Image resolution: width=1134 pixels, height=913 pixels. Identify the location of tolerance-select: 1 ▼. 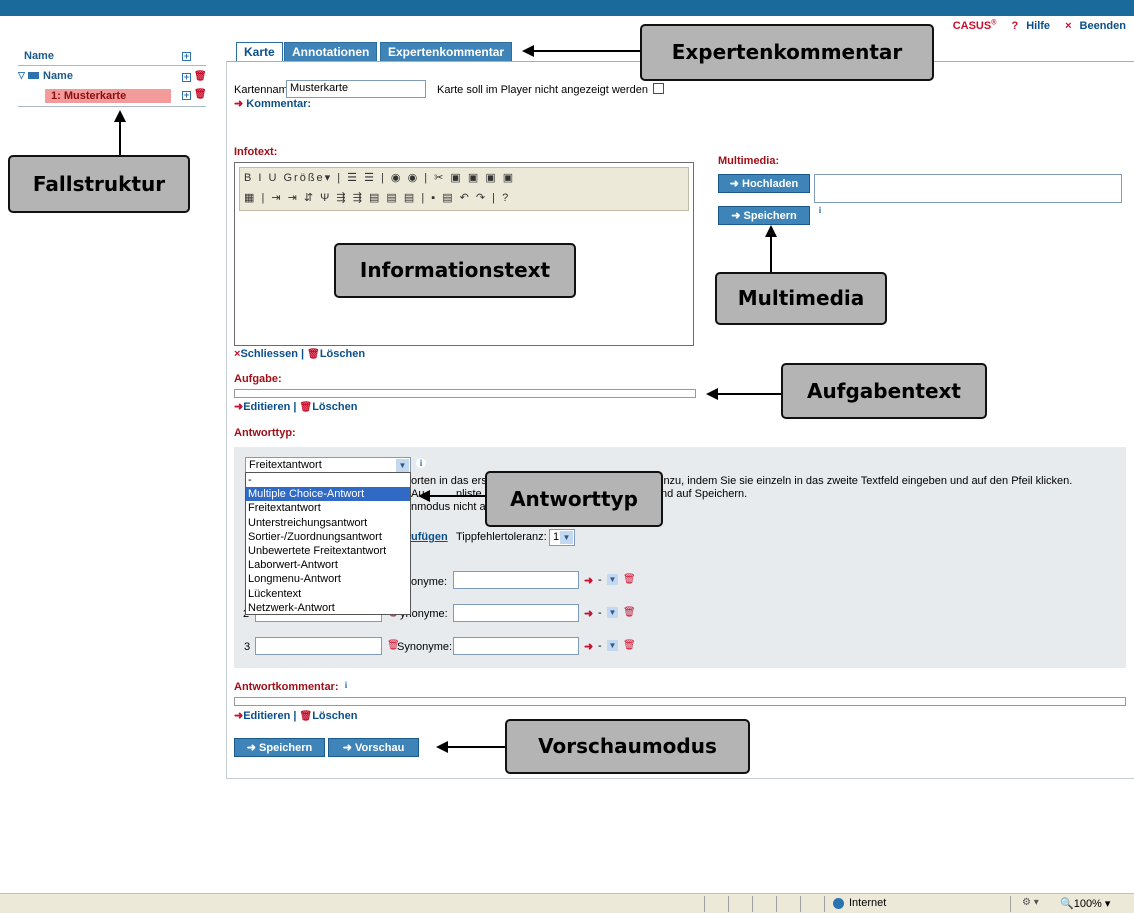
(562, 537).